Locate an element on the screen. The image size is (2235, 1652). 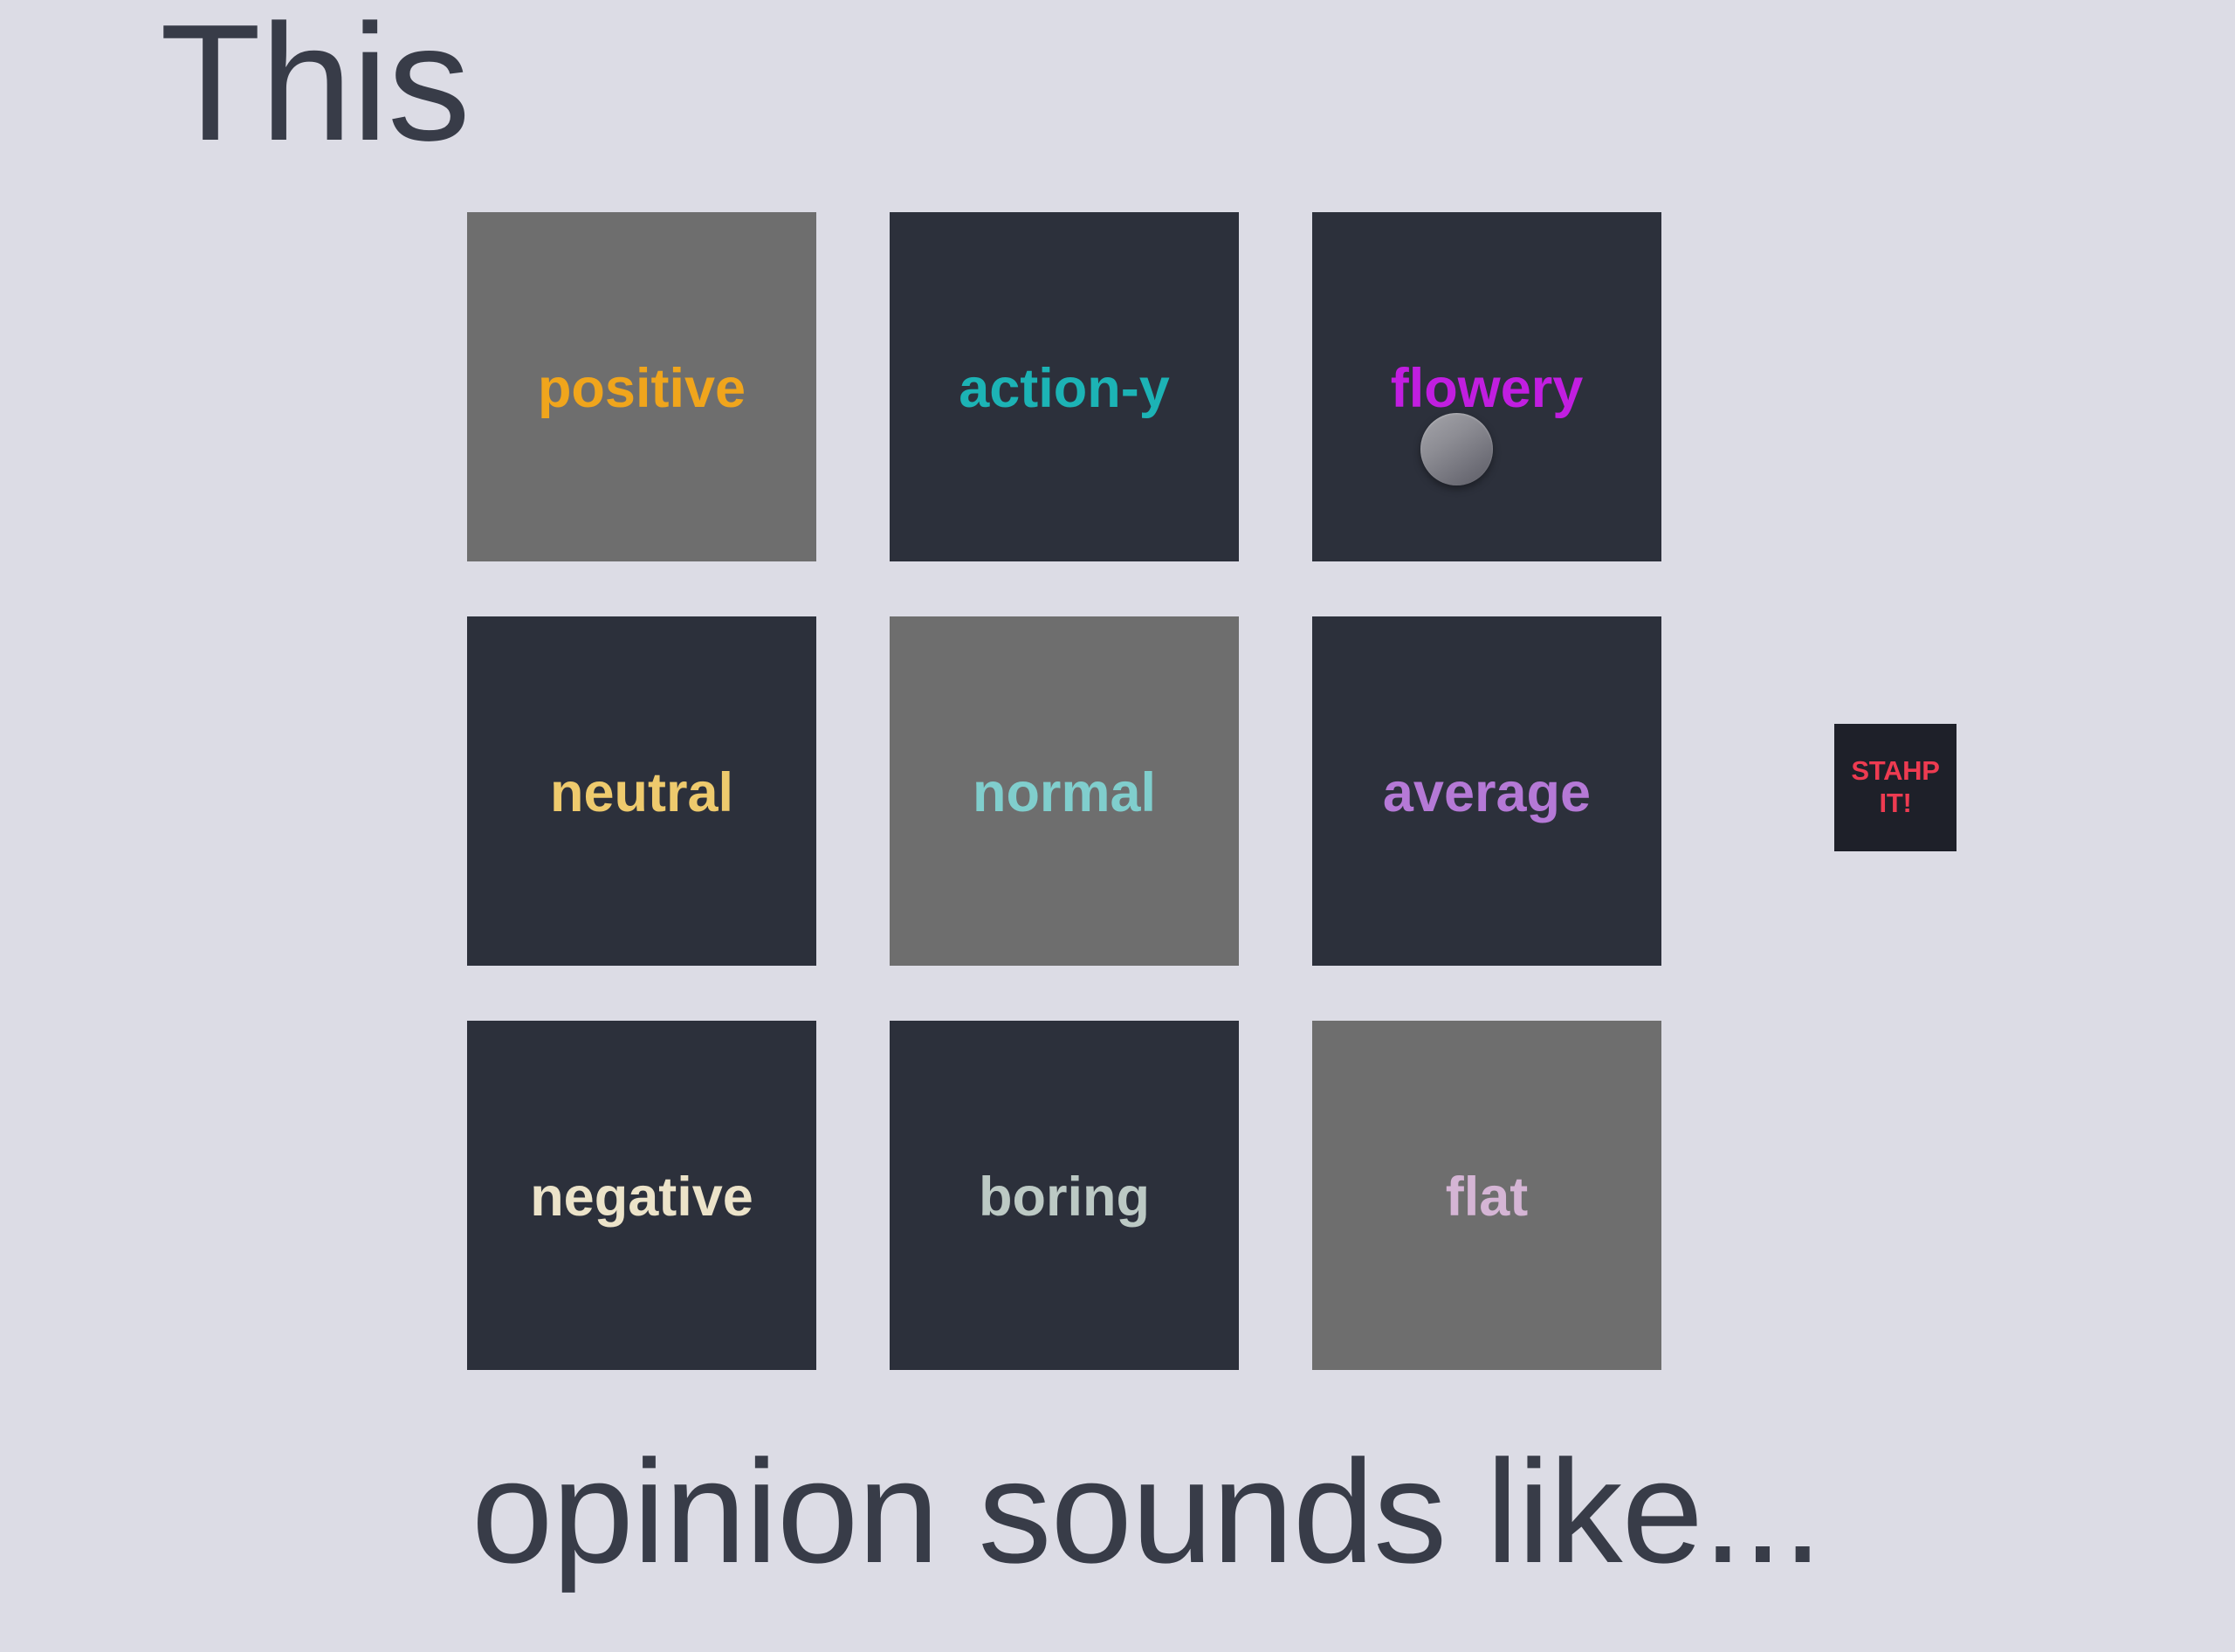
tile-negative: negative is located at coordinates (641, 1195).